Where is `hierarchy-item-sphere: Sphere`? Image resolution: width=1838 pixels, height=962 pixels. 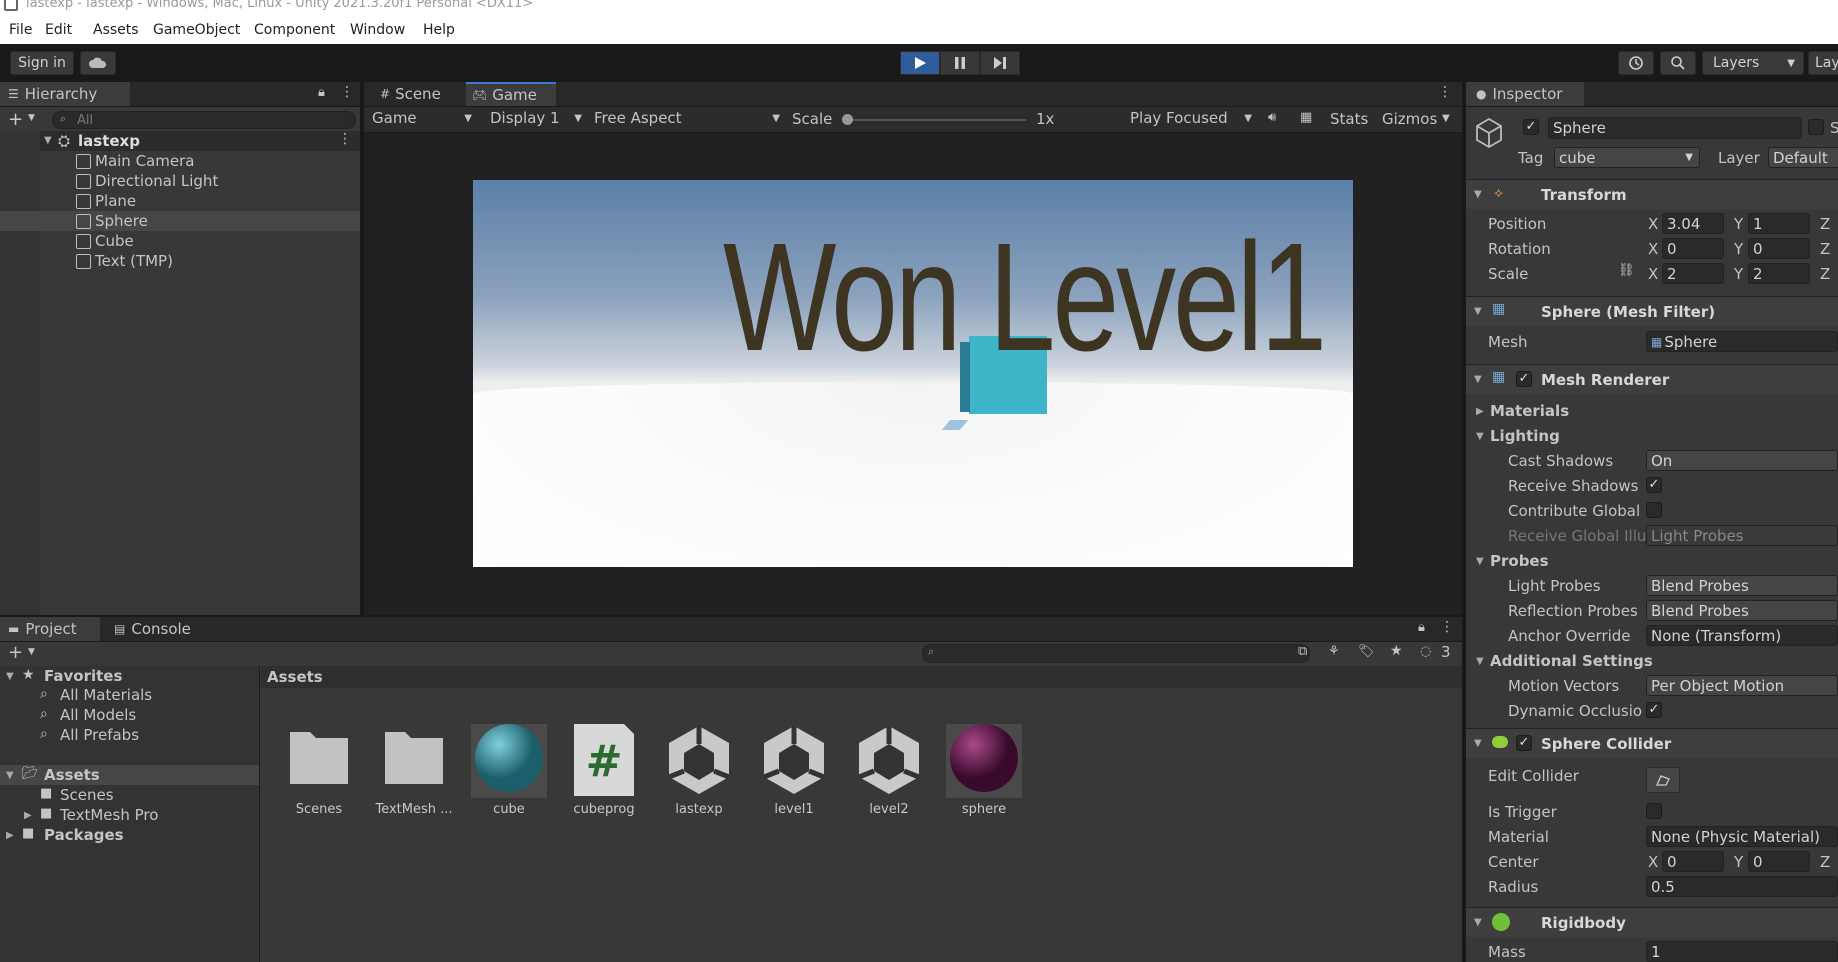 hierarchy-item-sphere: Sphere is located at coordinates (112, 221).